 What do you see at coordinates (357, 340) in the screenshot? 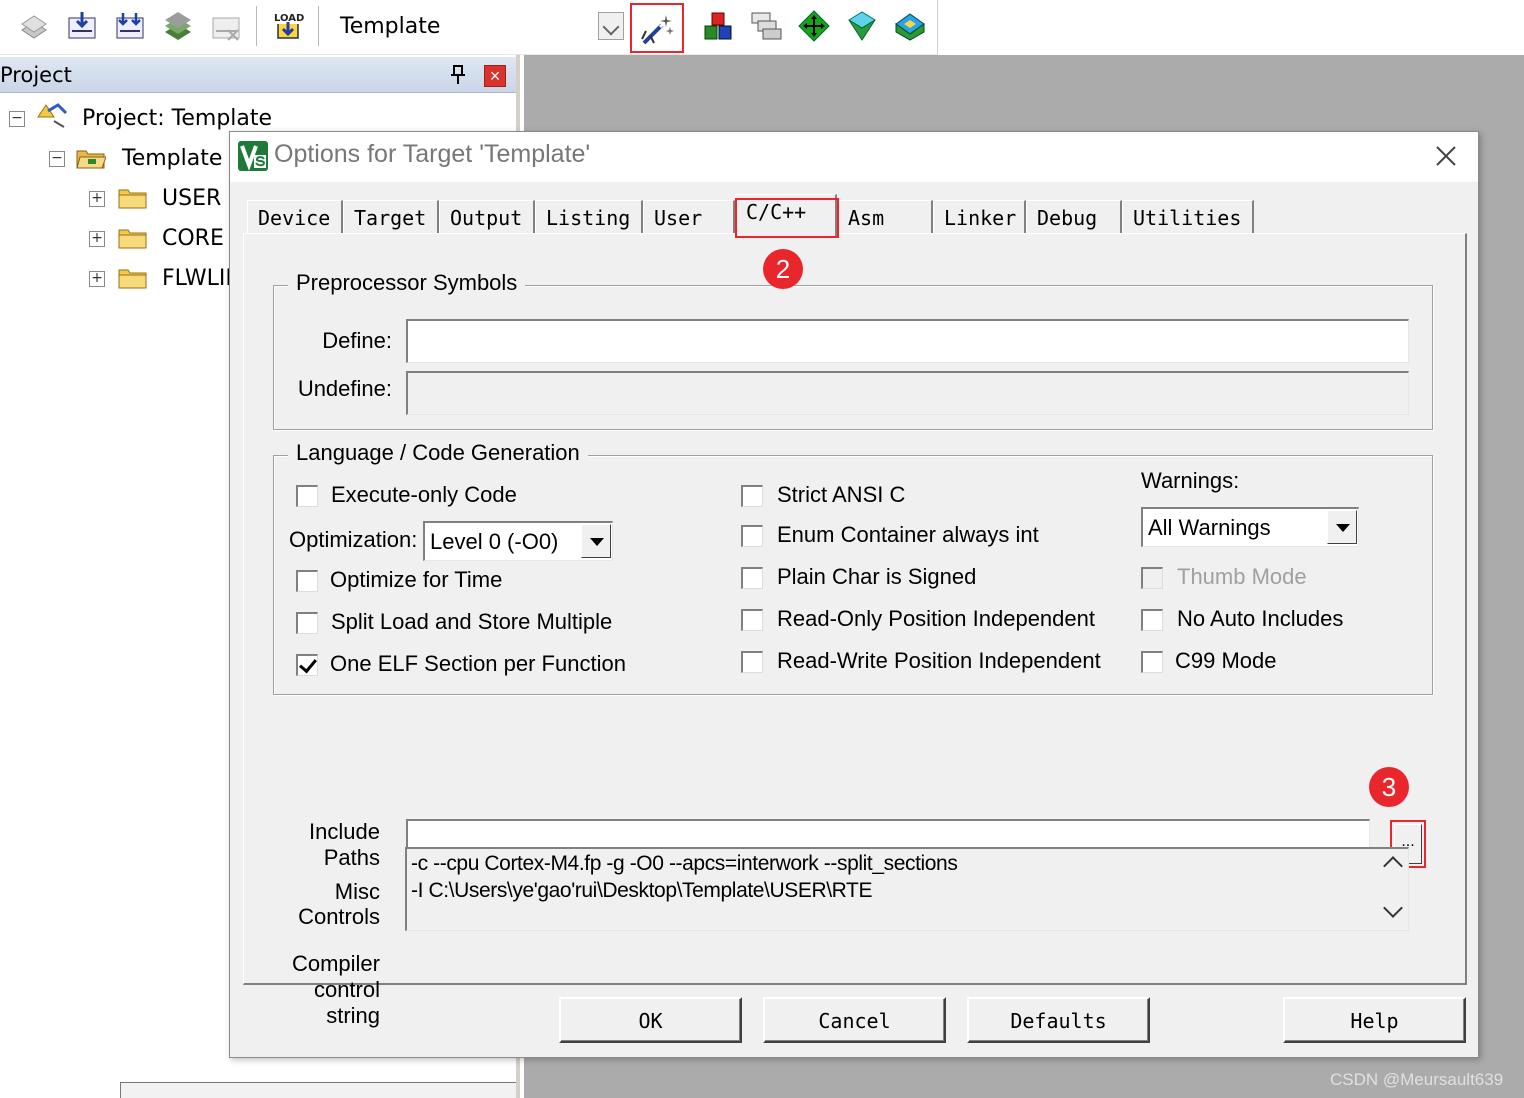
I see `define-label: Define:` at bounding box center [357, 340].